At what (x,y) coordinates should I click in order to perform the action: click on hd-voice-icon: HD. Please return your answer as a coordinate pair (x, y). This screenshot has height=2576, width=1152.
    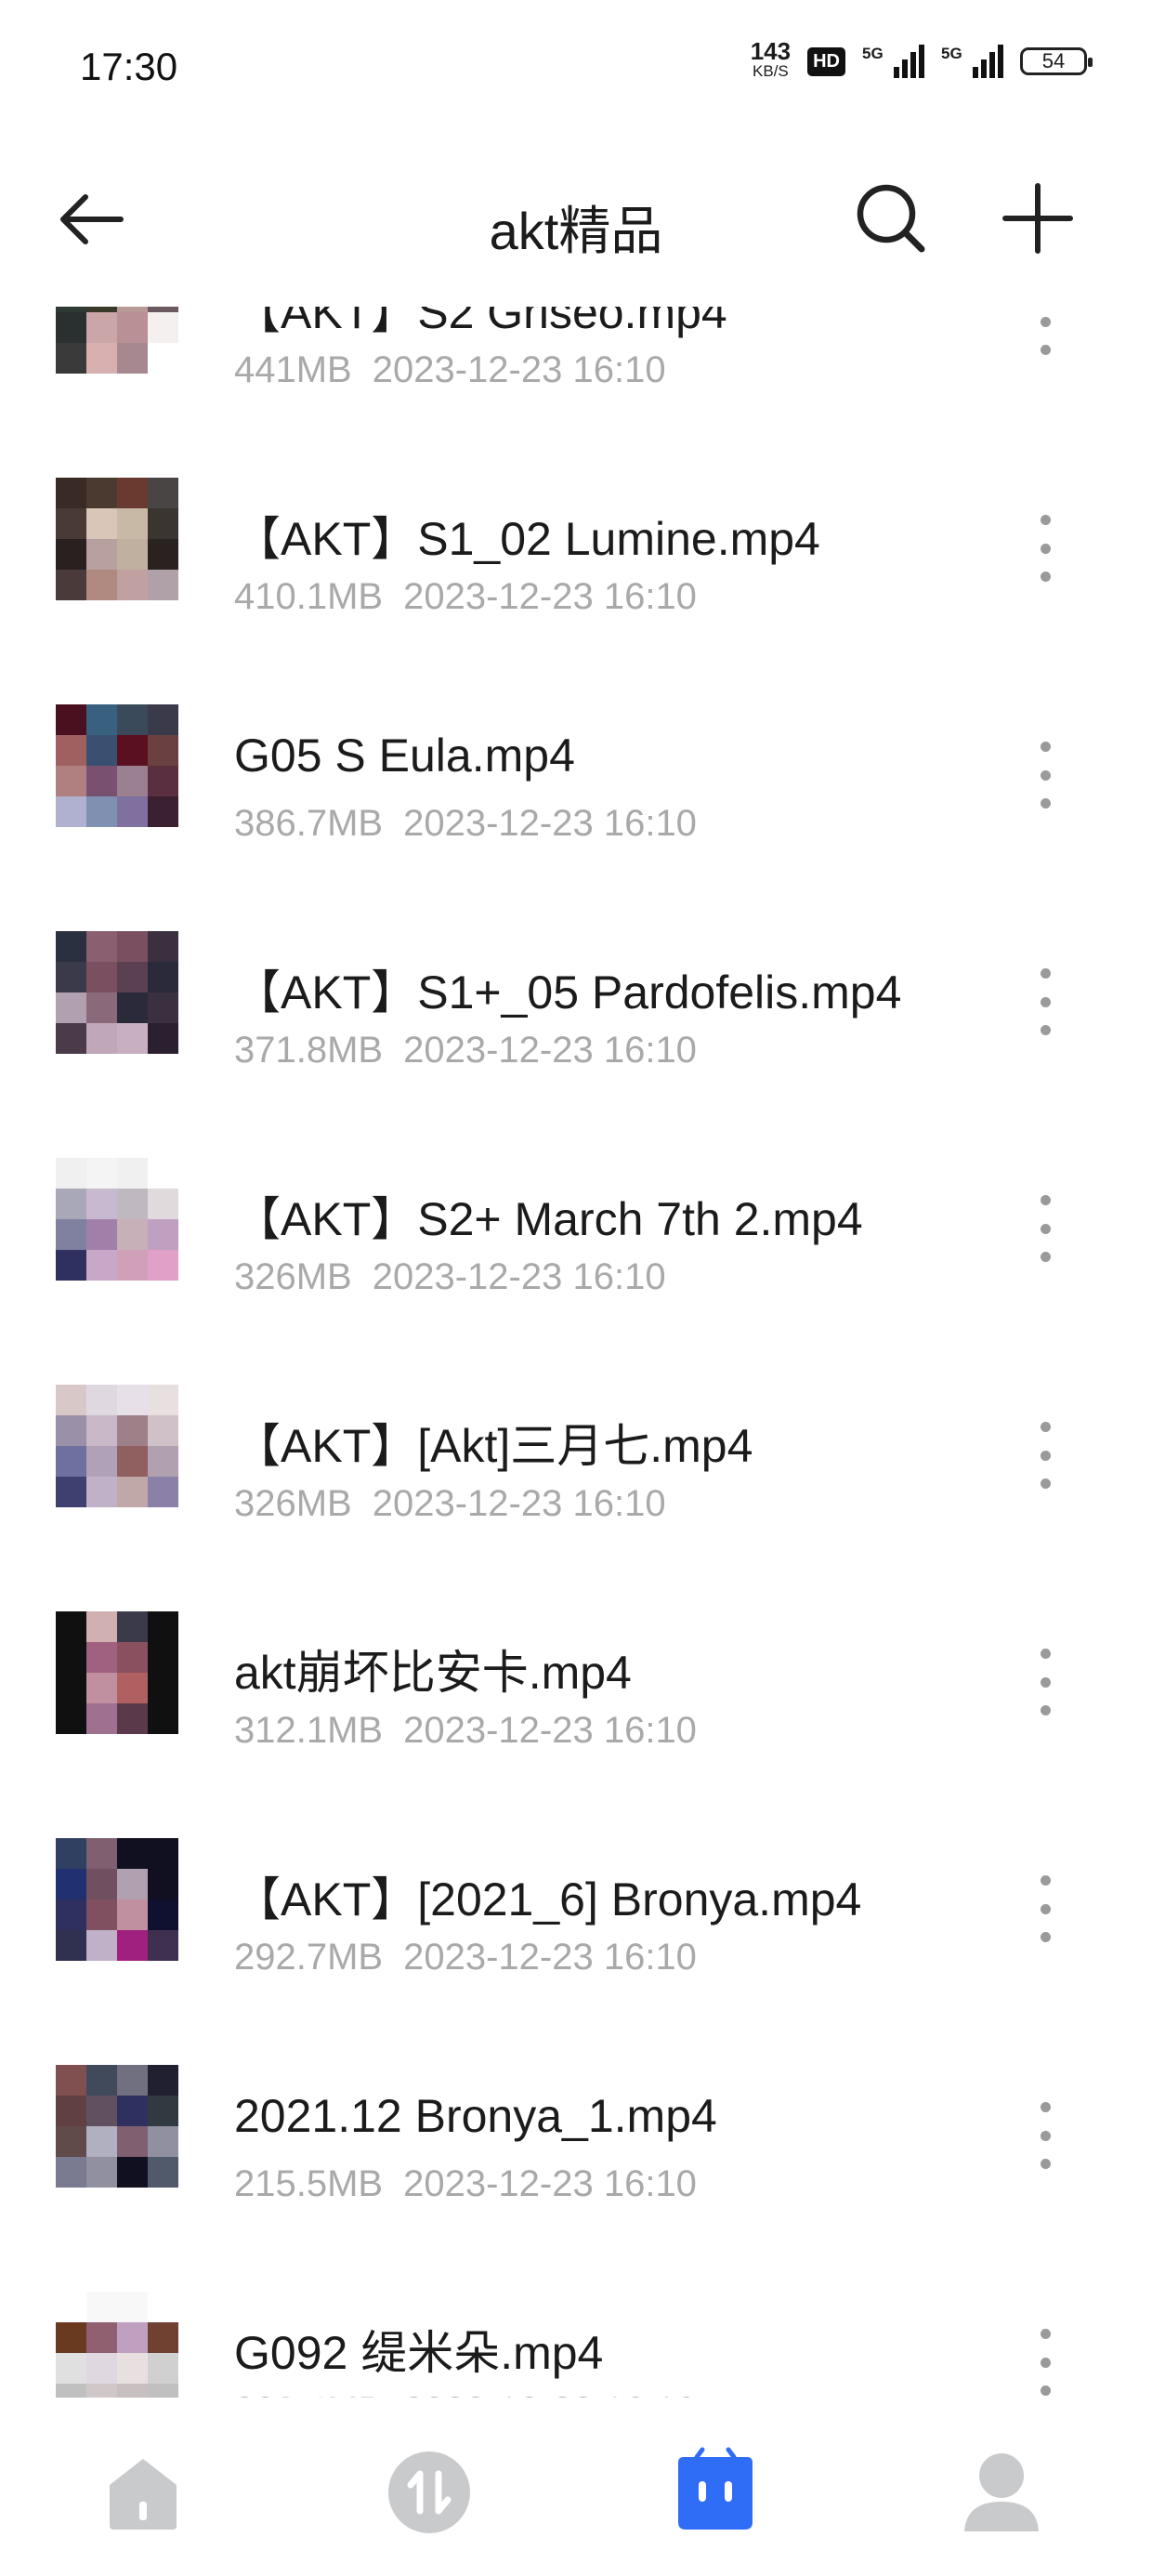
    Looking at the image, I should click on (826, 61).